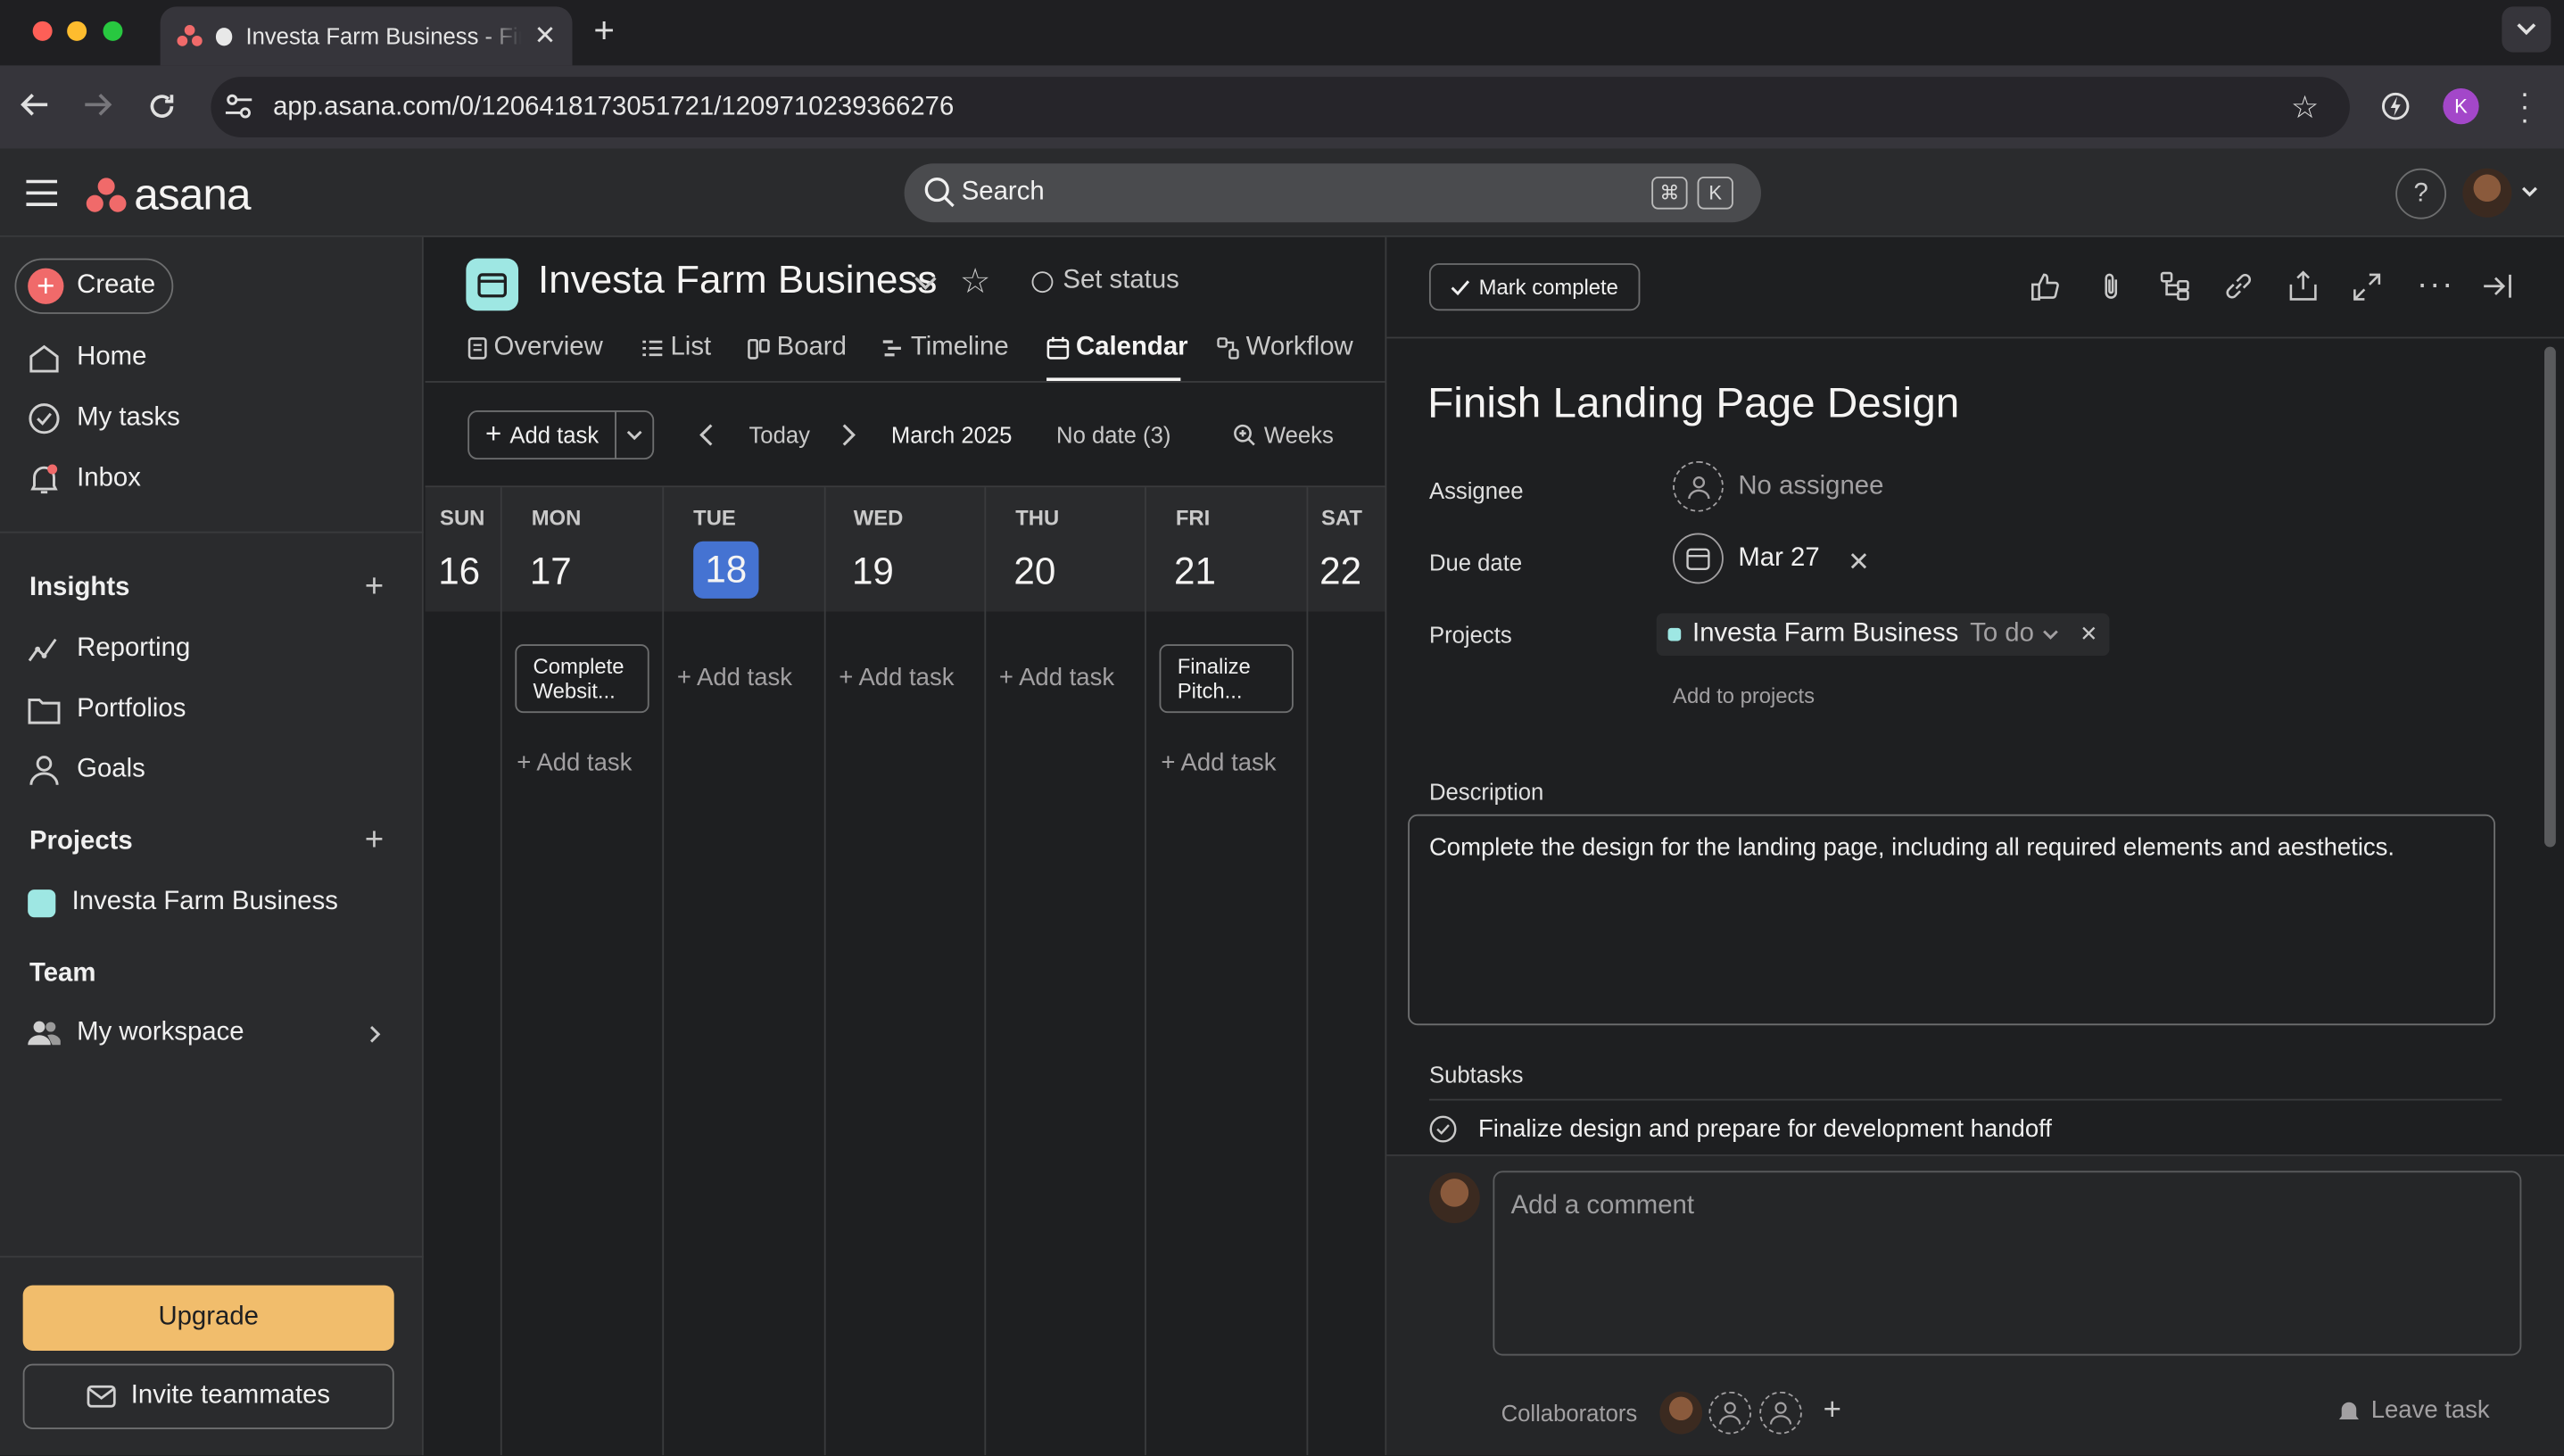 The height and width of the screenshot is (1456, 2564). I want to click on sidebar-item-goals: Goals, so click(87, 771).